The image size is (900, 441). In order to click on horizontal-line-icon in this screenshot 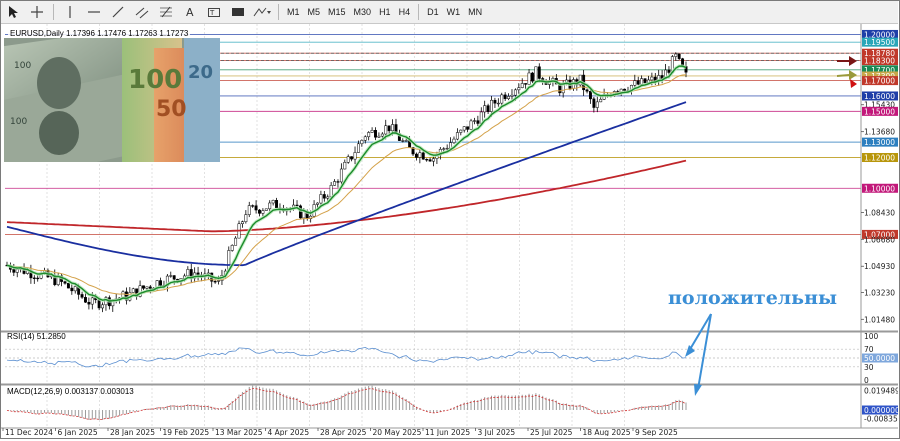, I will do `click(94, 12)`.